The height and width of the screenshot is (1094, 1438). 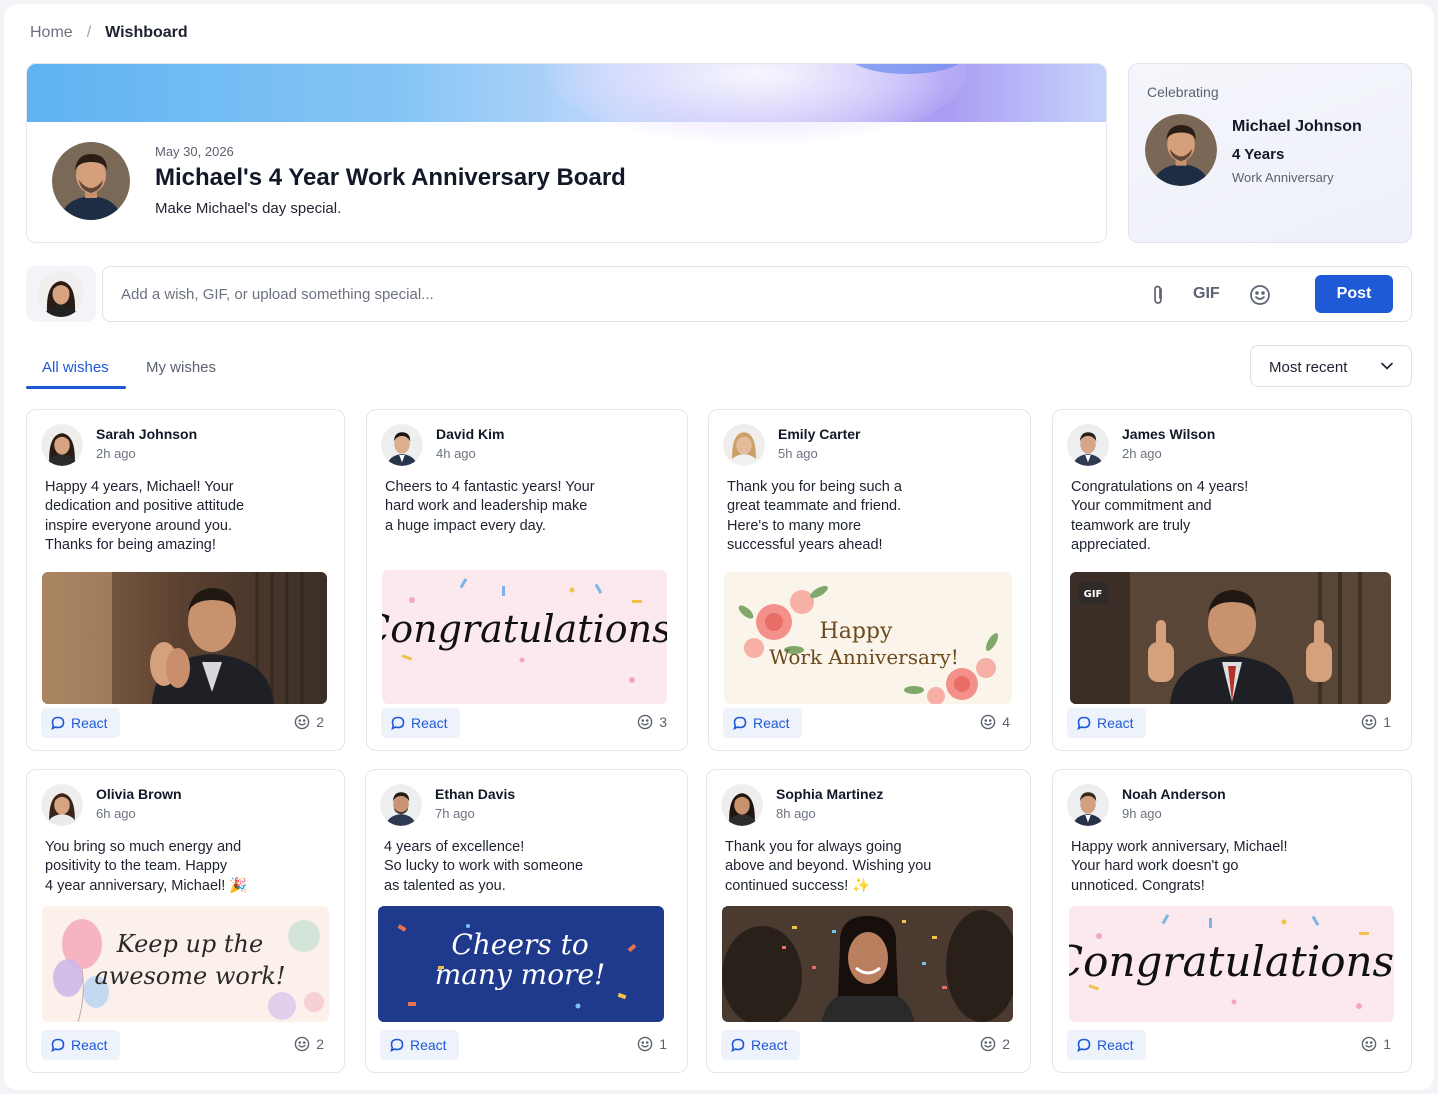 I want to click on tab-my-wishes: My wishes, so click(x=181, y=367).